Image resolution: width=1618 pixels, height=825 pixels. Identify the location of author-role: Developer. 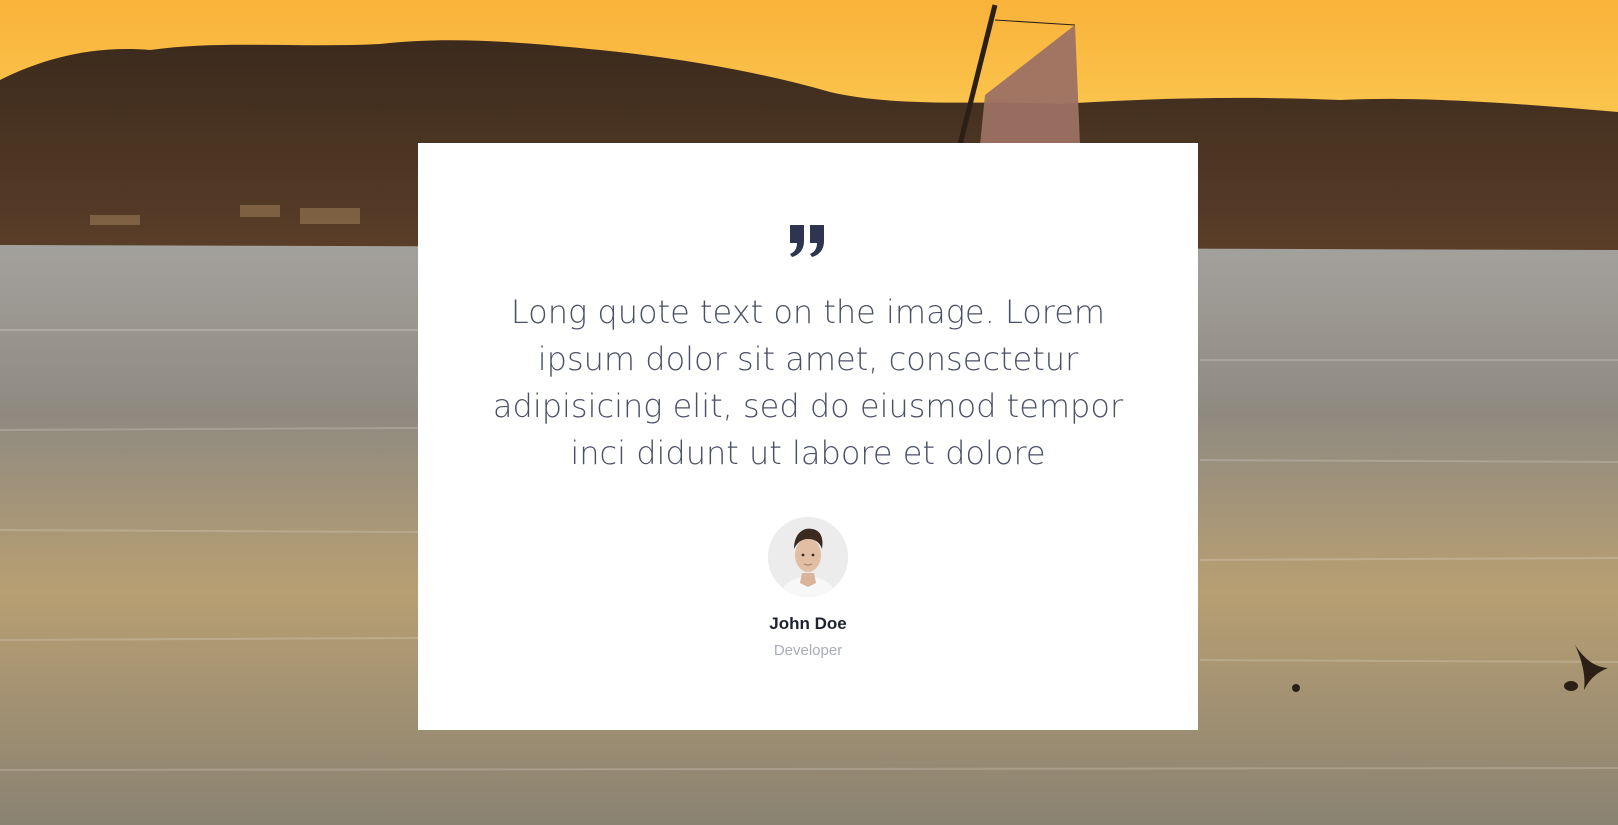
(808, 650).